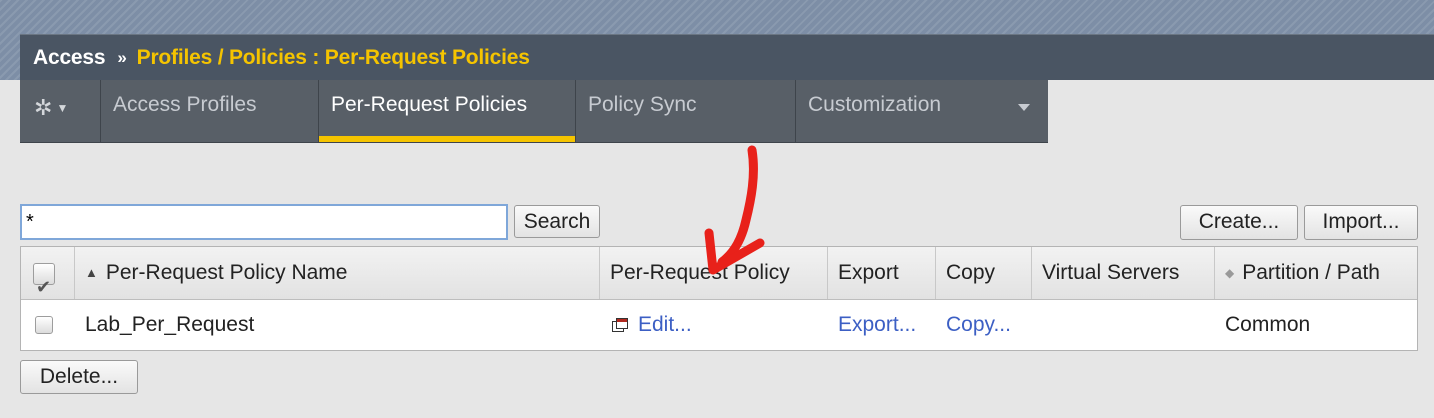 This screenshot has height=418, width=1434. I want to click on breadcrumb-root: Access, so click(69, 58).